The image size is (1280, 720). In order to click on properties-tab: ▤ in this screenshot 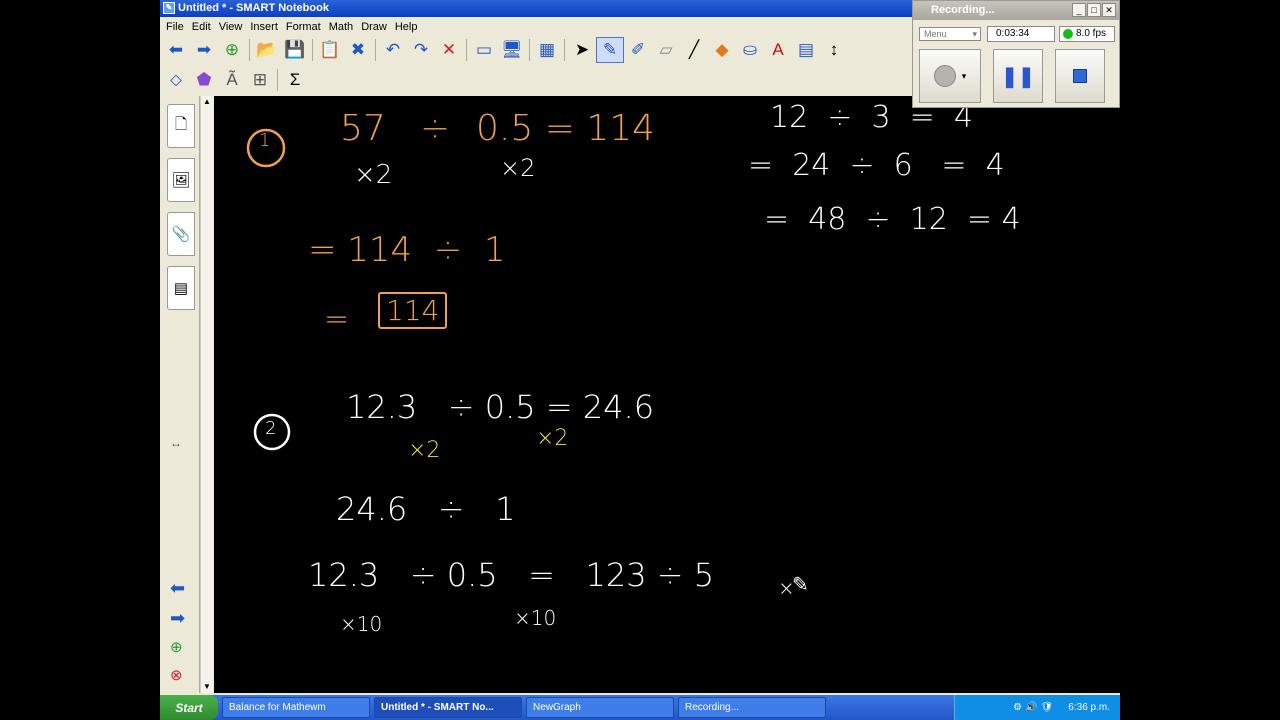, I will do `click(181, 288)`.